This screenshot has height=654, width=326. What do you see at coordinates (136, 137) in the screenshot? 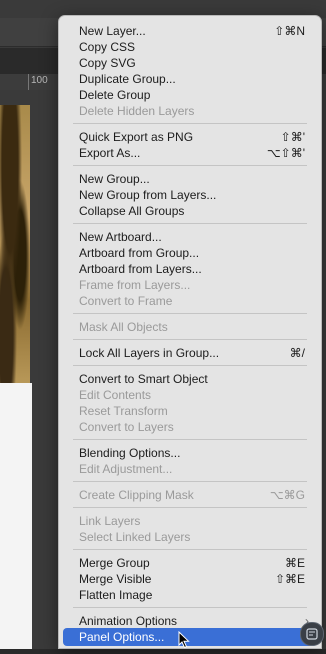
I see `menu-item-label: Quick Export as PNG` at bounding box center [136, 137].